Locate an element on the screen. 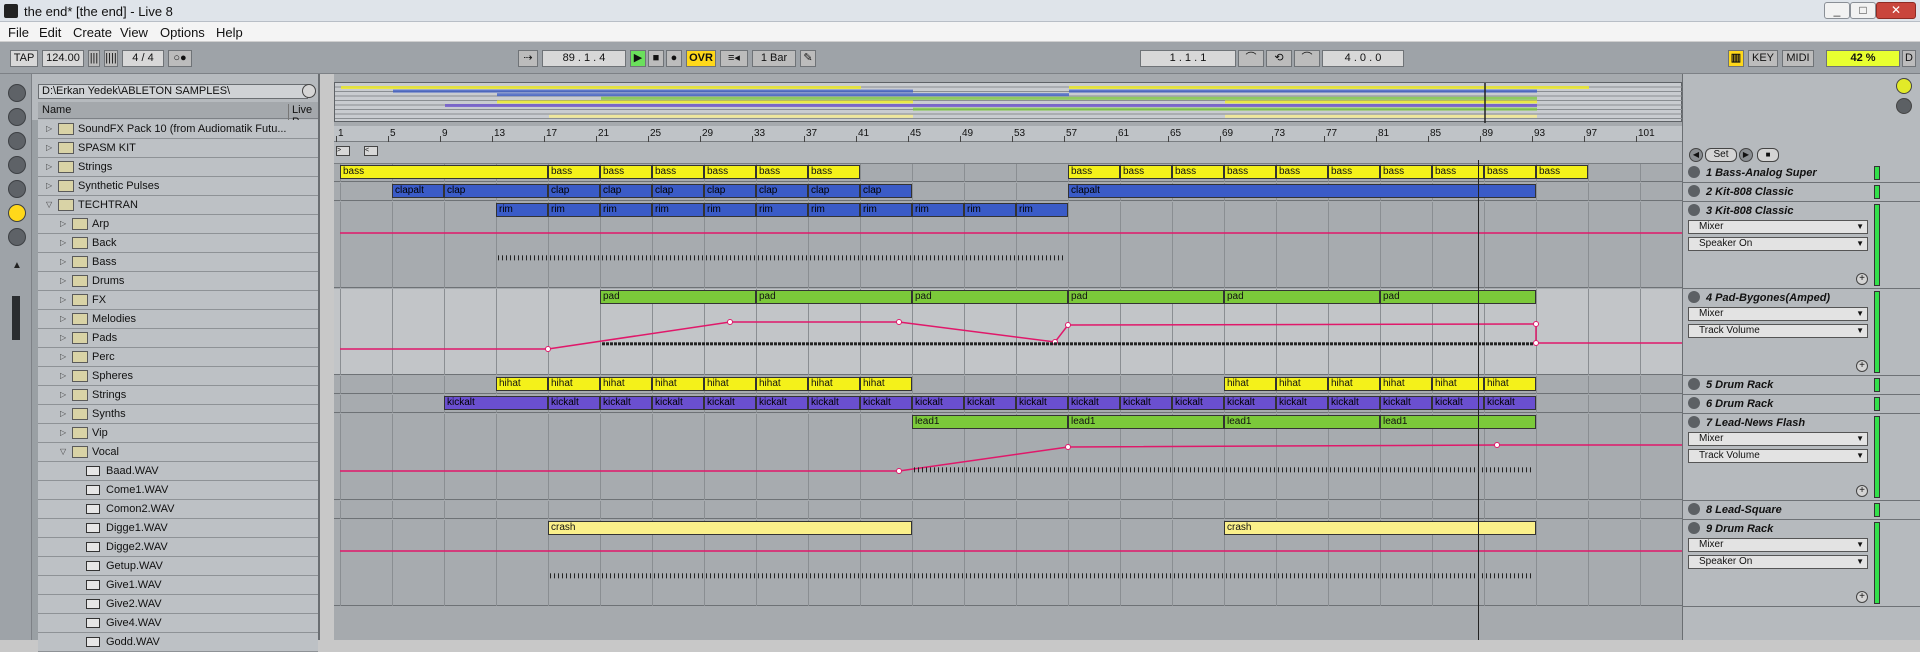 The height and width of the screenshot is (652, 1920). follow-arrow-icon: ⇢ is located at coordinates (528, 58).